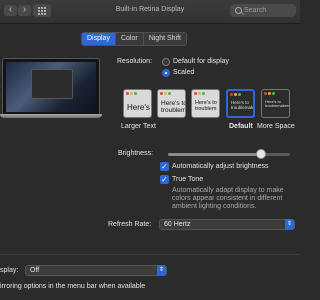  What do you see at coordinates (205, 103) in the screenshot?
I see `scale-option-3: Here's to troublem` at bounding box center [205, 103].